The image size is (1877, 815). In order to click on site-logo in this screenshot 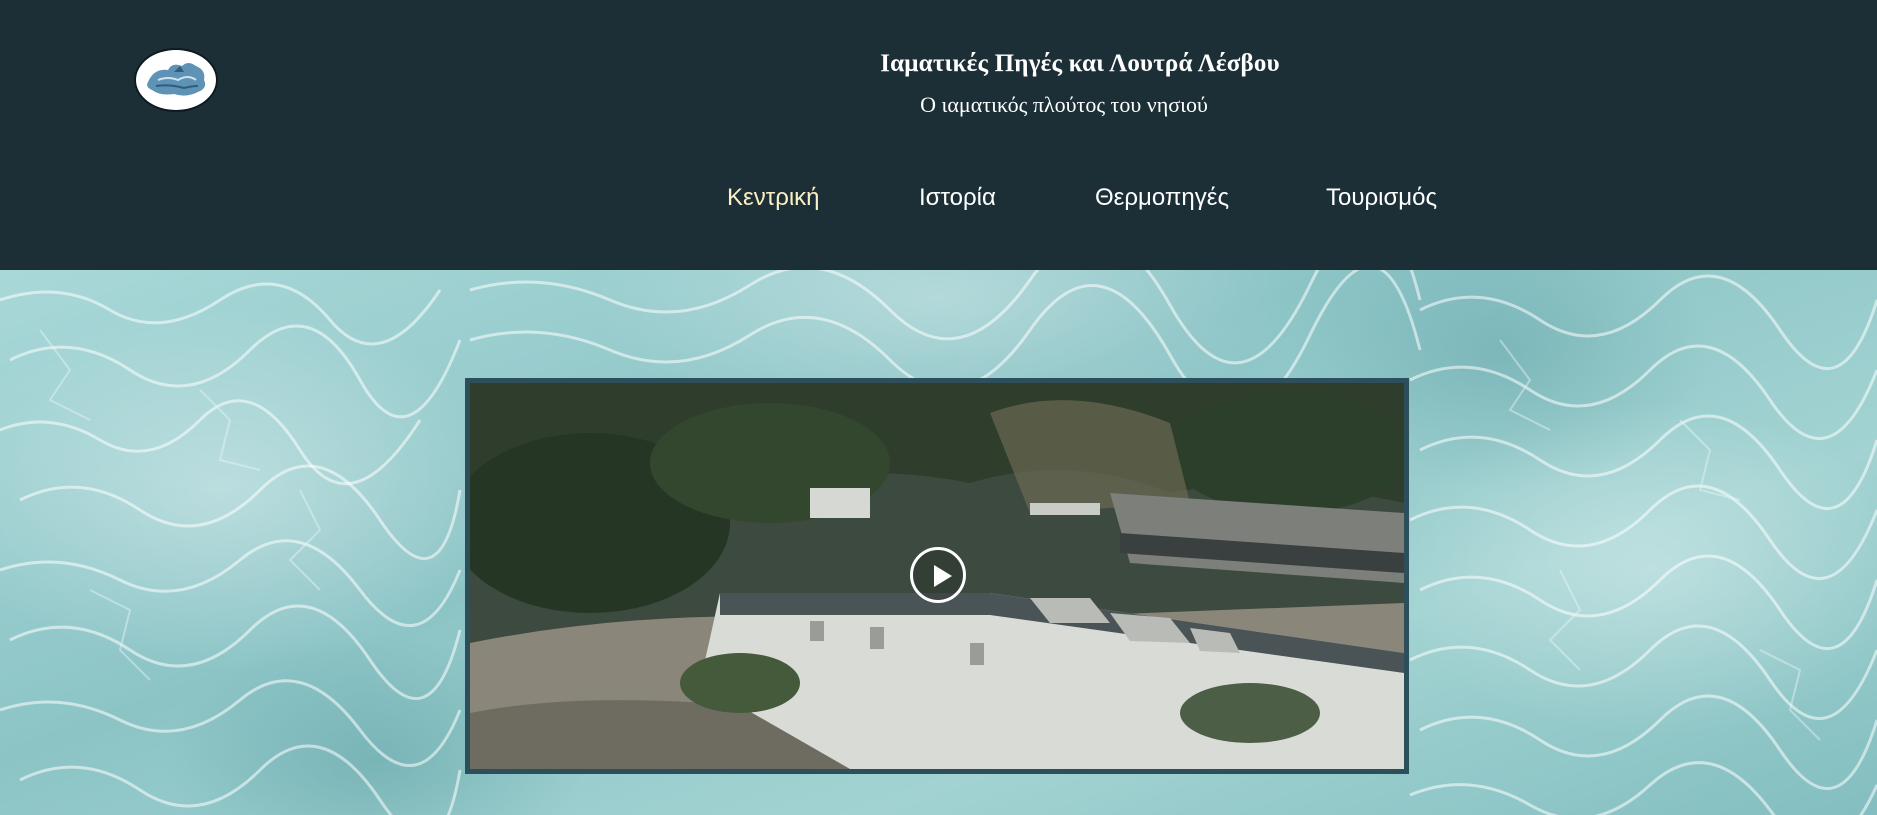, I will do `click(176, 80)`.